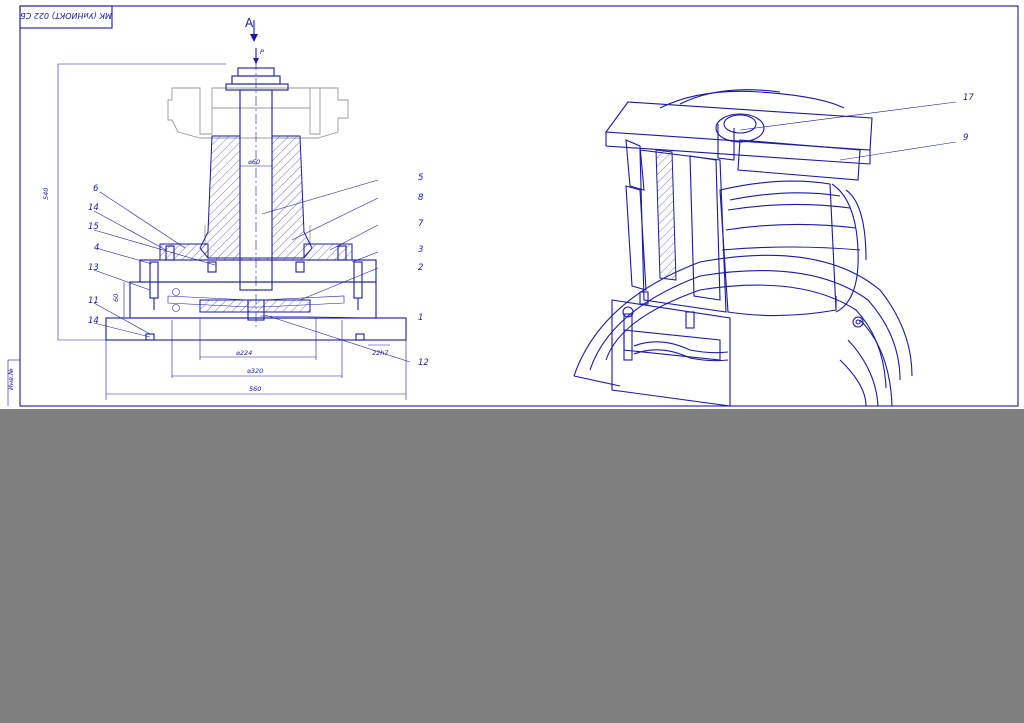 Image resolution: width=1024 pixels, height=723 pixels. I want to click on membrane, so click(255, 306).